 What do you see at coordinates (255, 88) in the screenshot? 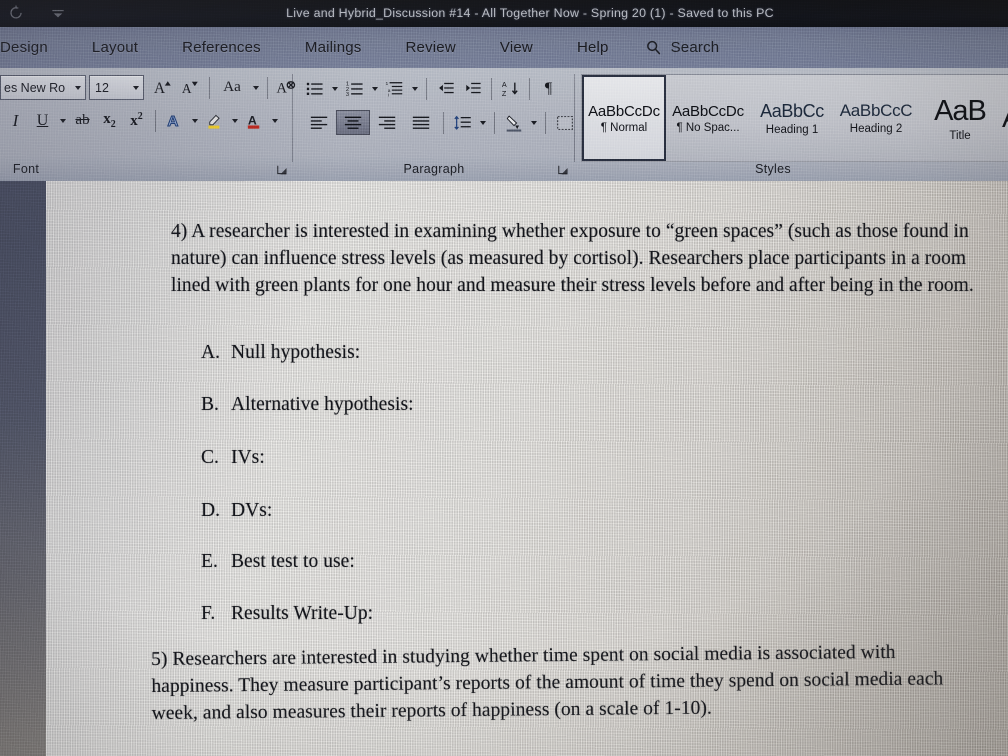
I see `change-case-dropdown` at bounding box center [255, 88].